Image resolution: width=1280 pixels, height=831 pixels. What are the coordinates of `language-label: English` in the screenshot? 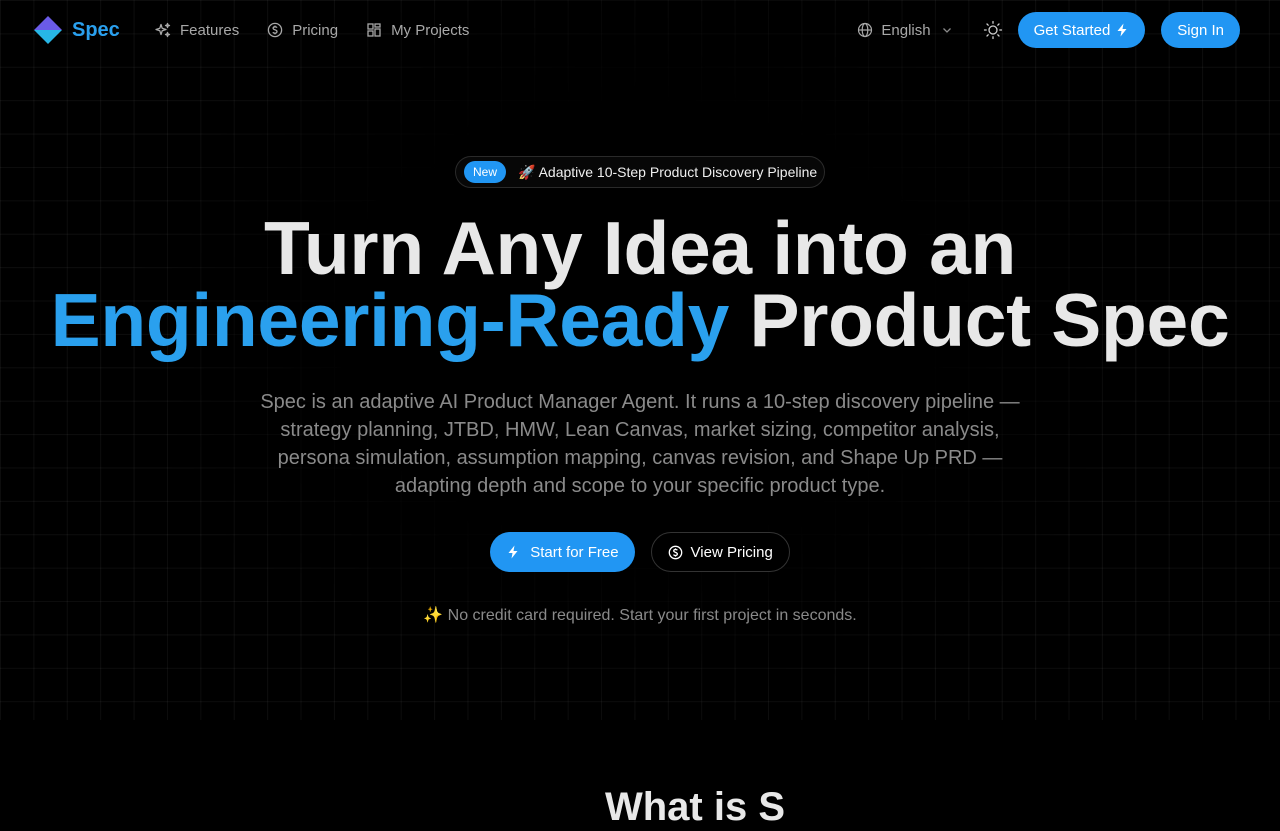 It's located at (906, 30).